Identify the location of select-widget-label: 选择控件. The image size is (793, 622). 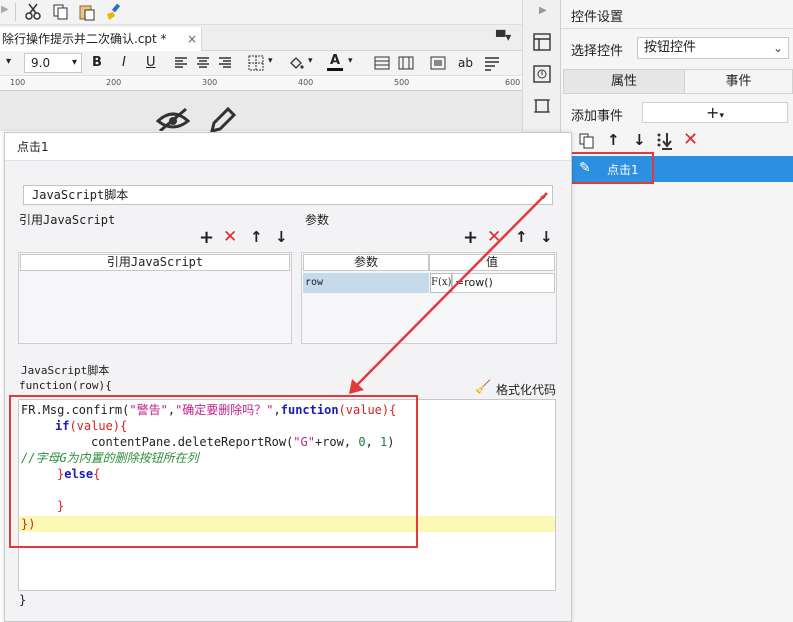
(597, 51).